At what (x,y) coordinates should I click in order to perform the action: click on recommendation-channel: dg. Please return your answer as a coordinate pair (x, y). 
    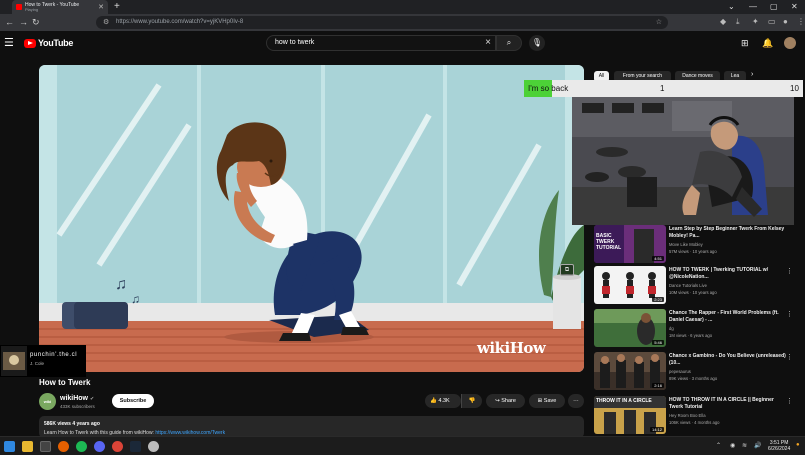
    Looking at the image, I should click on (671, 328).